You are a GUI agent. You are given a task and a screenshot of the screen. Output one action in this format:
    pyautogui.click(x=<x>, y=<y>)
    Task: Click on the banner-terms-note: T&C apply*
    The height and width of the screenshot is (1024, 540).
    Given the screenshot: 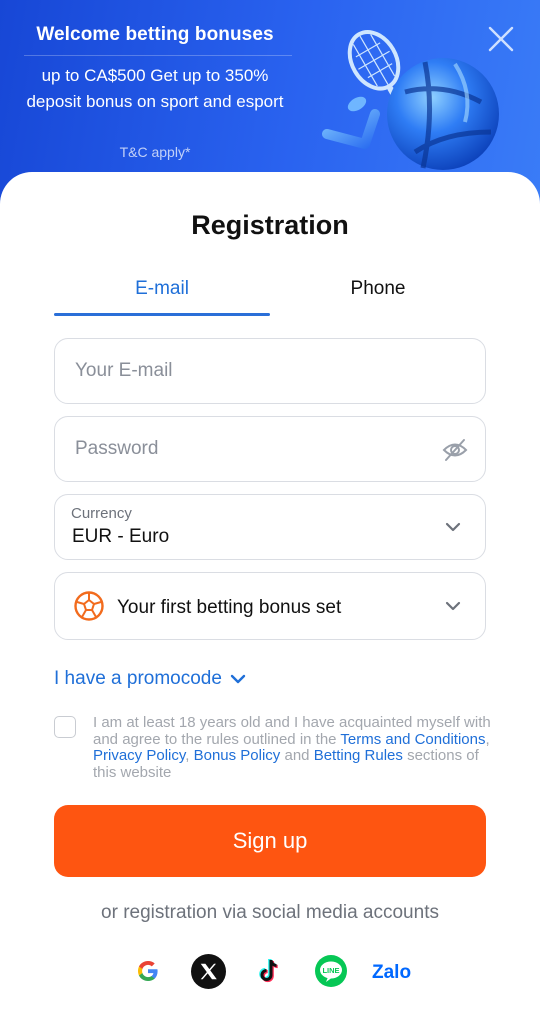 What is the action you would take?
    pyautogui.click(x=155, y=152)
    